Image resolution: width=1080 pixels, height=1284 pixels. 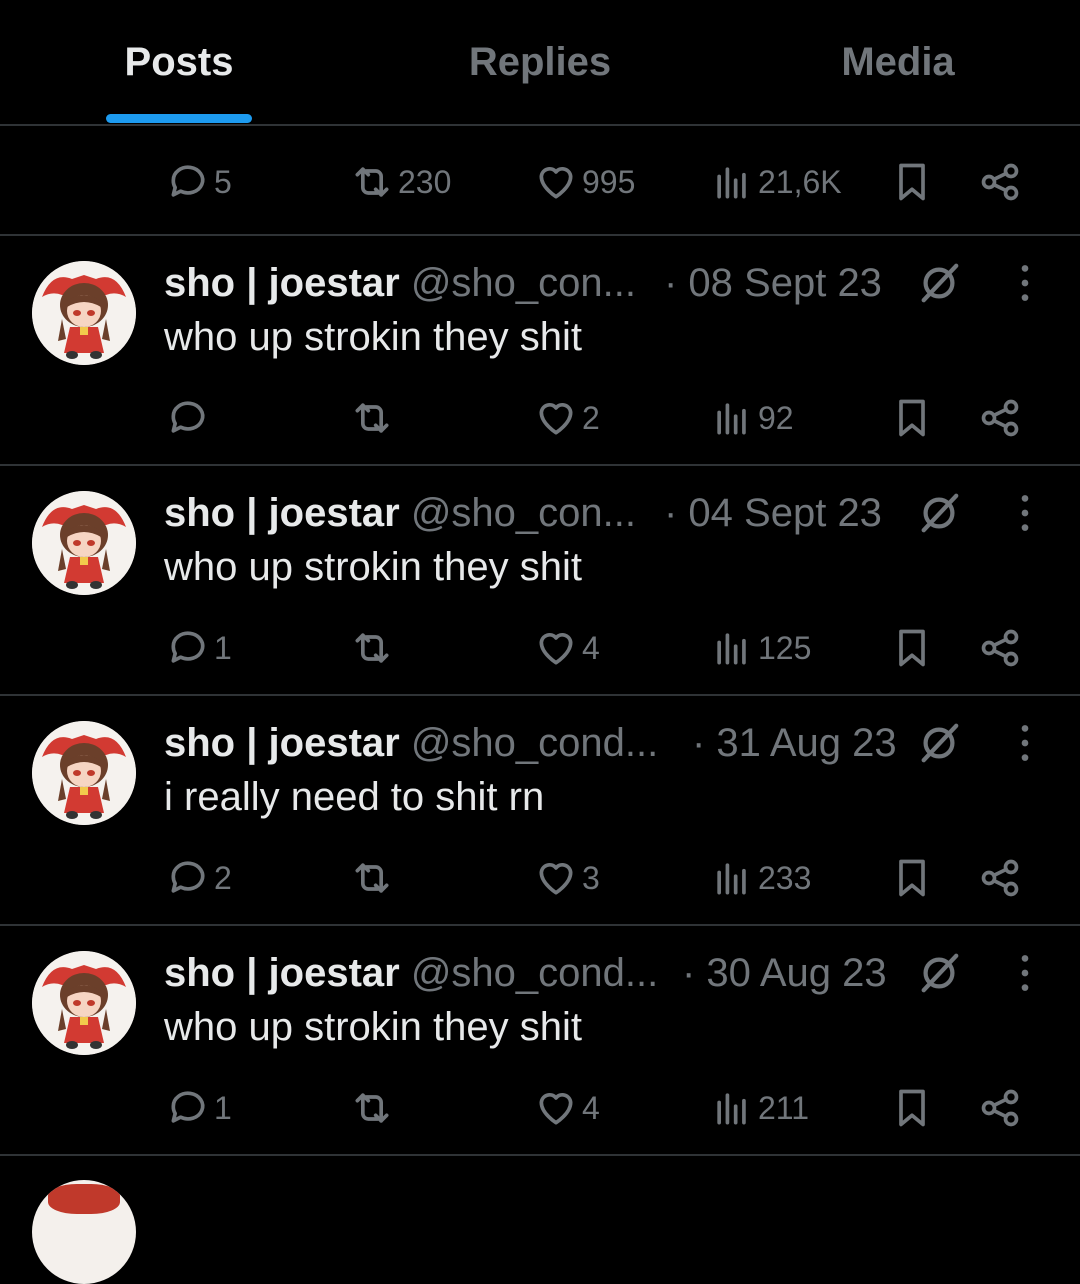 What do you see at coordinates (591, 877) in the screenshot?
I see `like-count: 3` at bounding box center [591, 877].